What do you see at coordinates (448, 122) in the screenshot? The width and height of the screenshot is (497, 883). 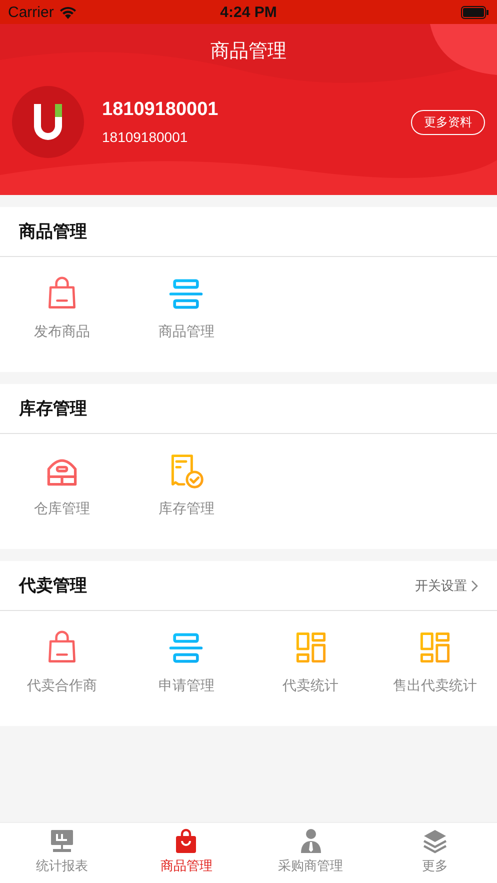 I see `more-info-button: 更多资料` at bounding box center [448, 122].